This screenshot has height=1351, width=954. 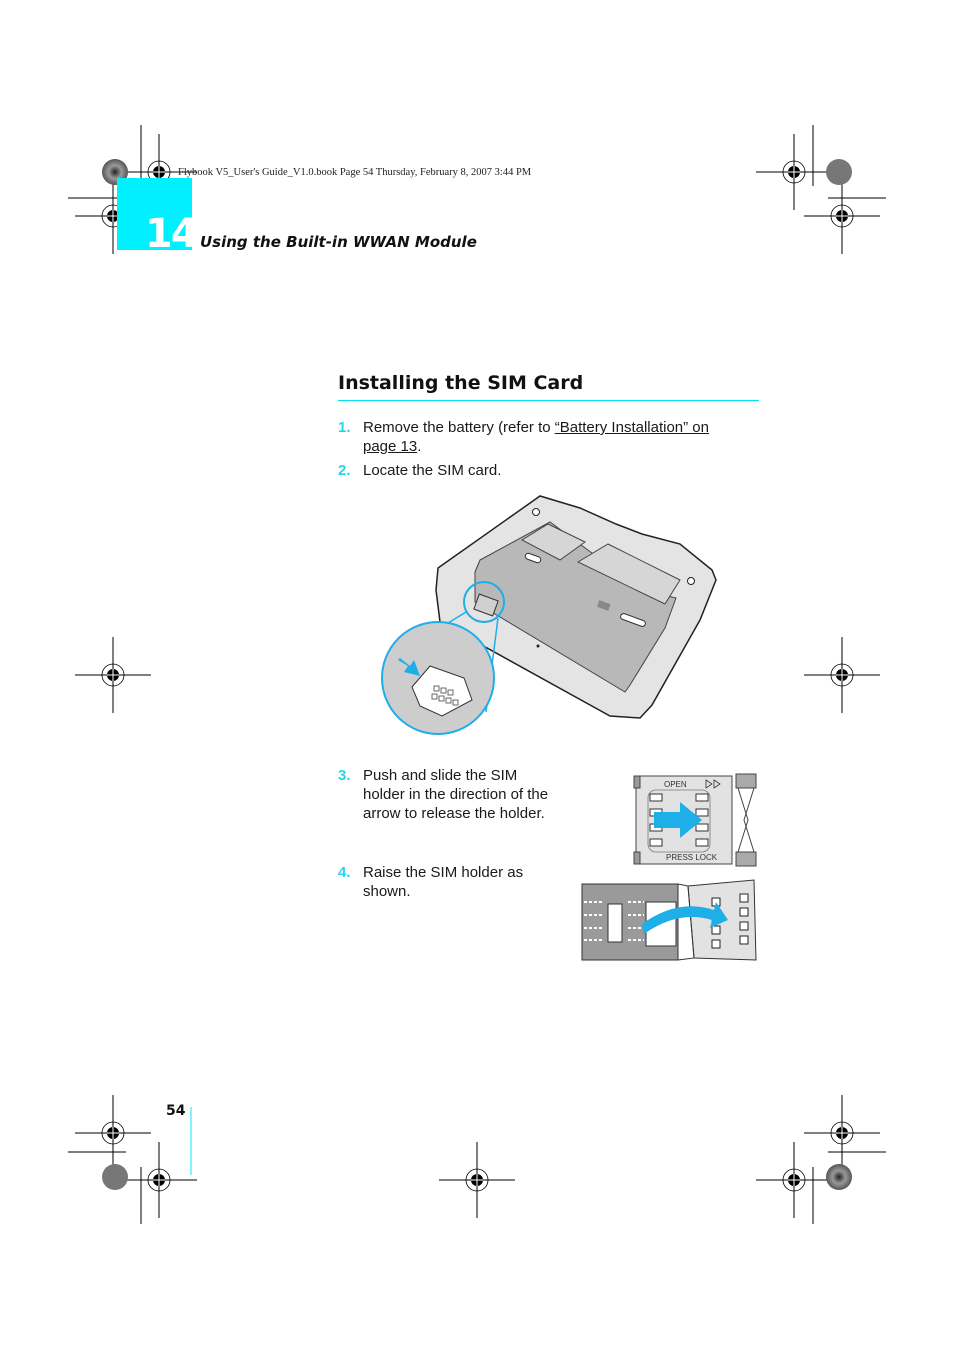 What do you see at coordinates (675, 784) in the screenshot?
I see `open-label: OPEN` at bounding box center [675, 784].